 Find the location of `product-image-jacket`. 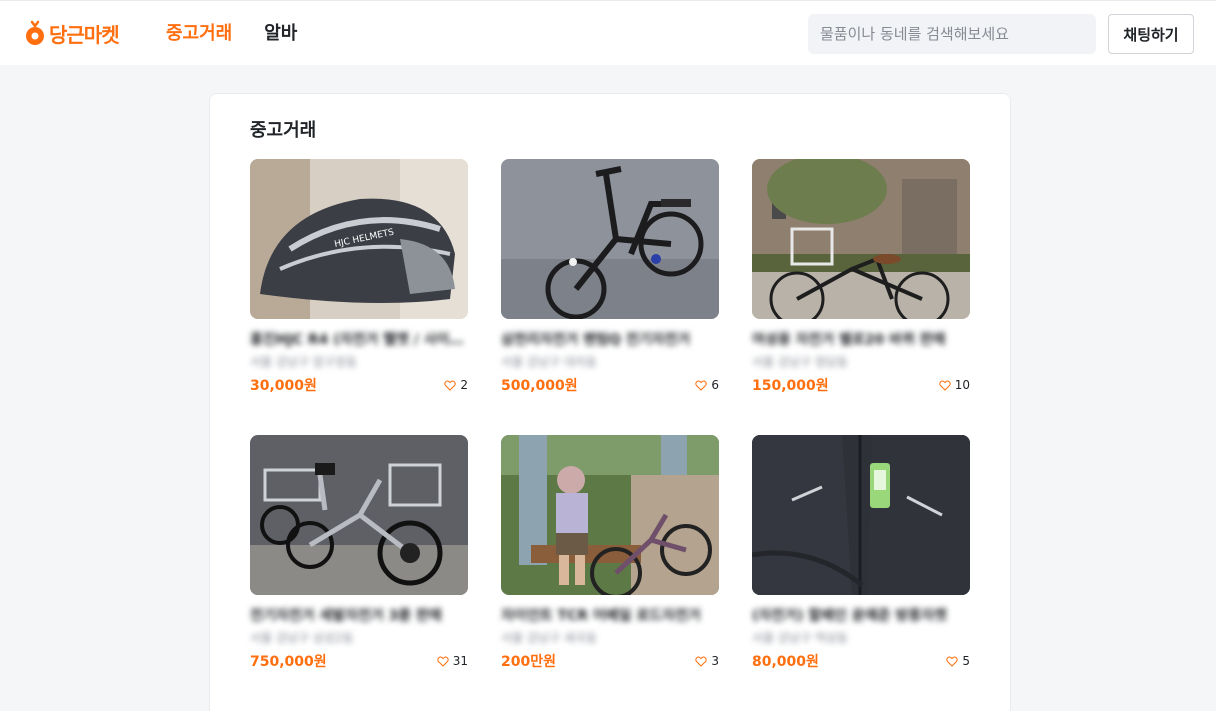

product-image-jacket is located at coordinates (861, 515).